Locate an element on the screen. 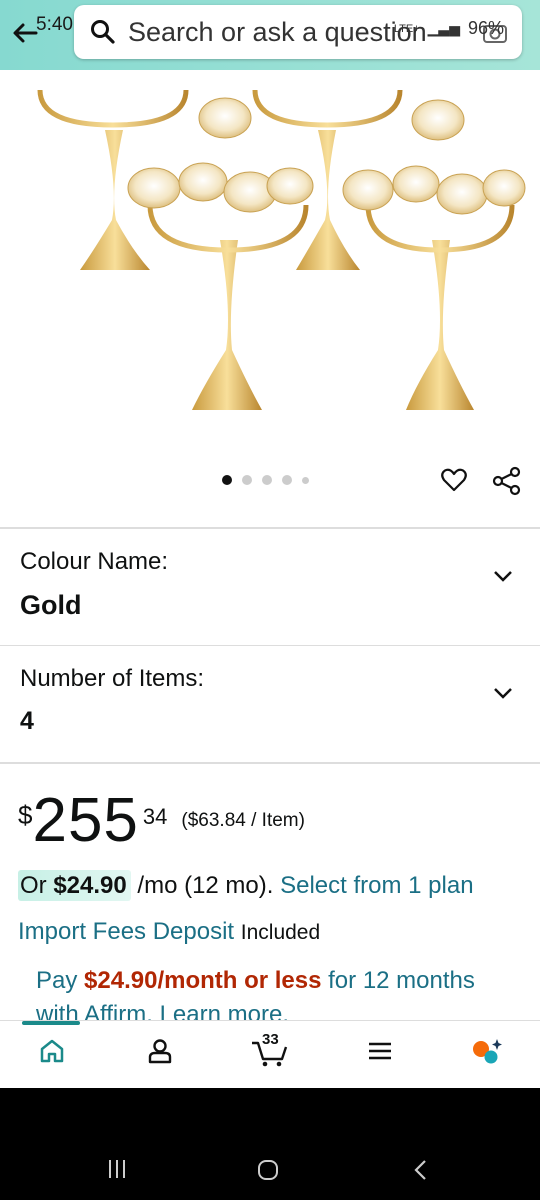 The image size is (540, 1200). cart-count: 33 is located at coordinates (270, 1039).